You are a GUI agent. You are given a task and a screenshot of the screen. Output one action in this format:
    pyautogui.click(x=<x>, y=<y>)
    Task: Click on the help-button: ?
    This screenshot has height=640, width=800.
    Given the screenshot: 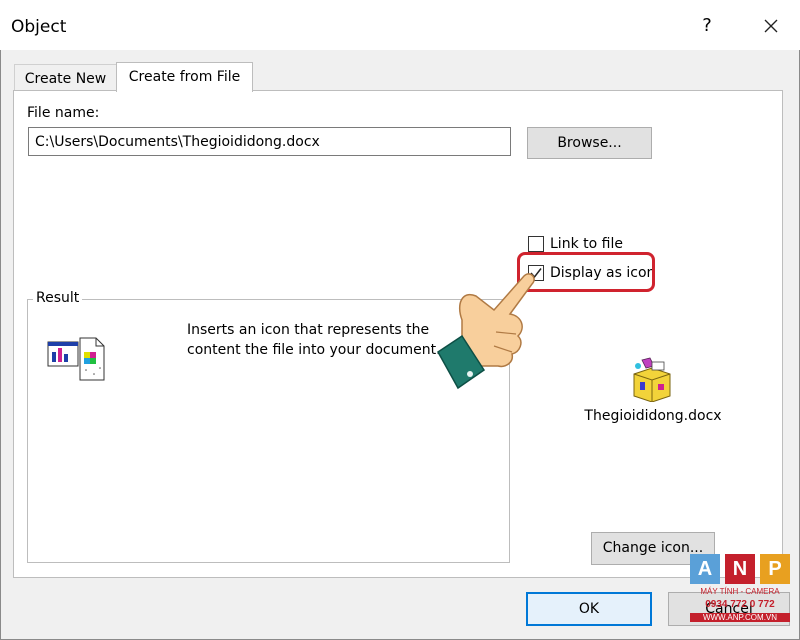 What is the action you would take?
    pyautogui.click(x=707, y=26)
    